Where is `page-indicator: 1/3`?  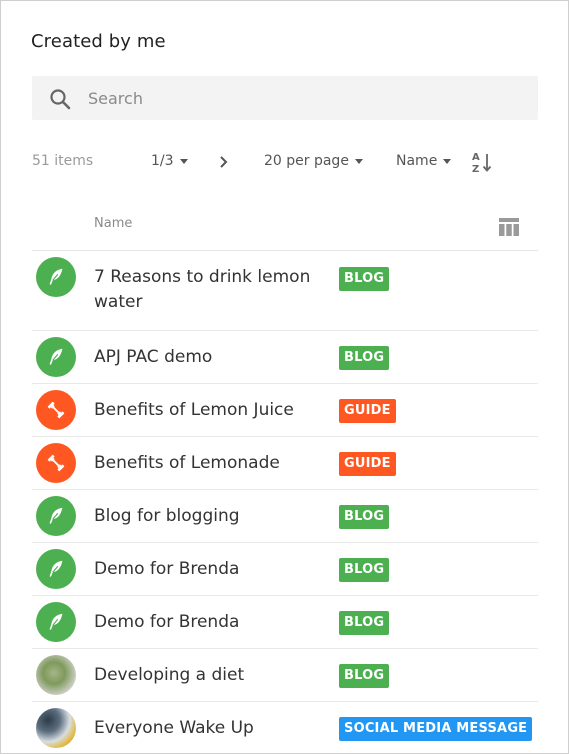
page-indicator: 1/3 is located at coordinates (162, 161).